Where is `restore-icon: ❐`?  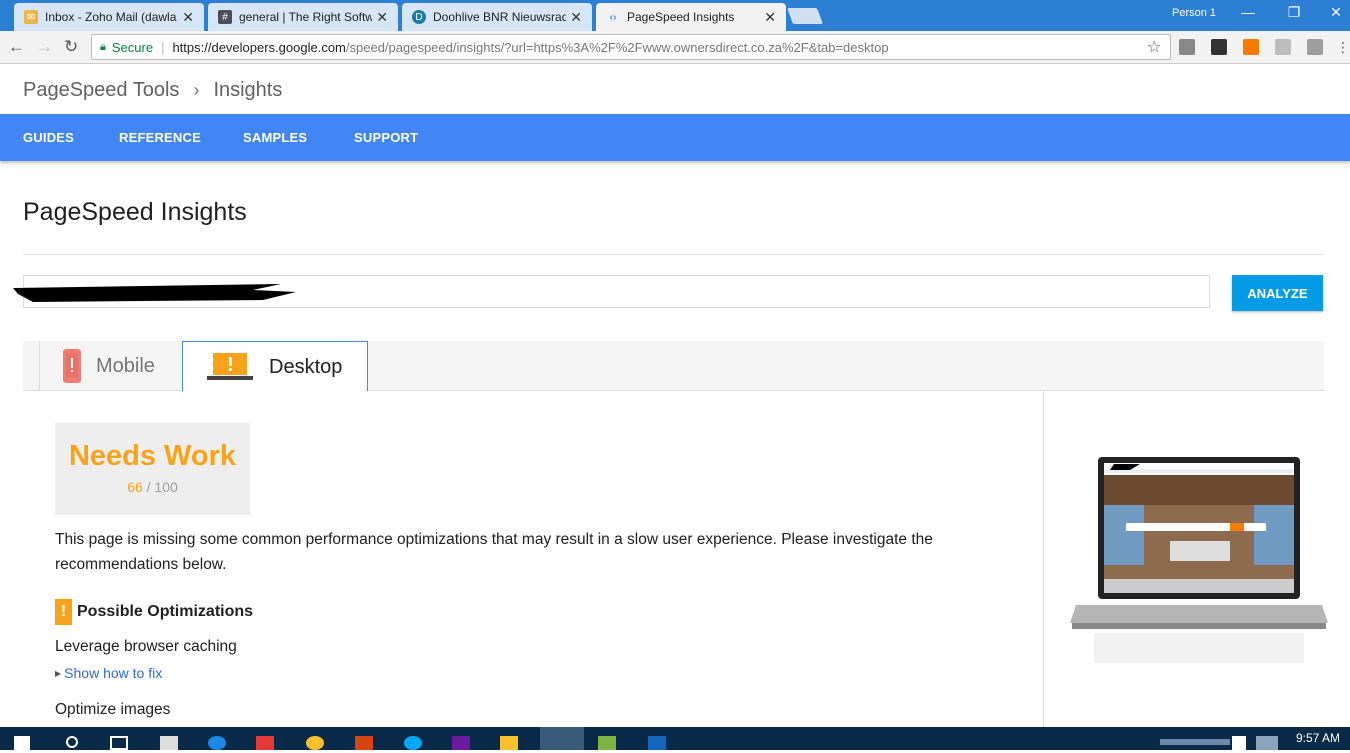 restore-icon: ❐ is located at coordinates (1294, 12).